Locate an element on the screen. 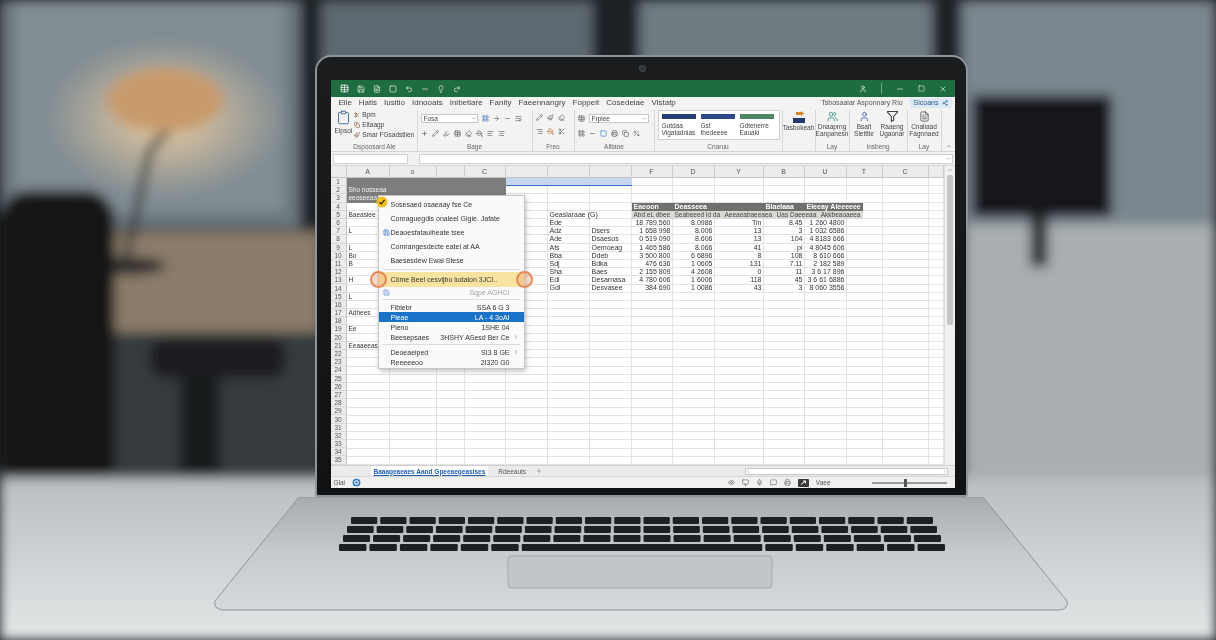  highlighter-icon is located at coordinates (446, 133).